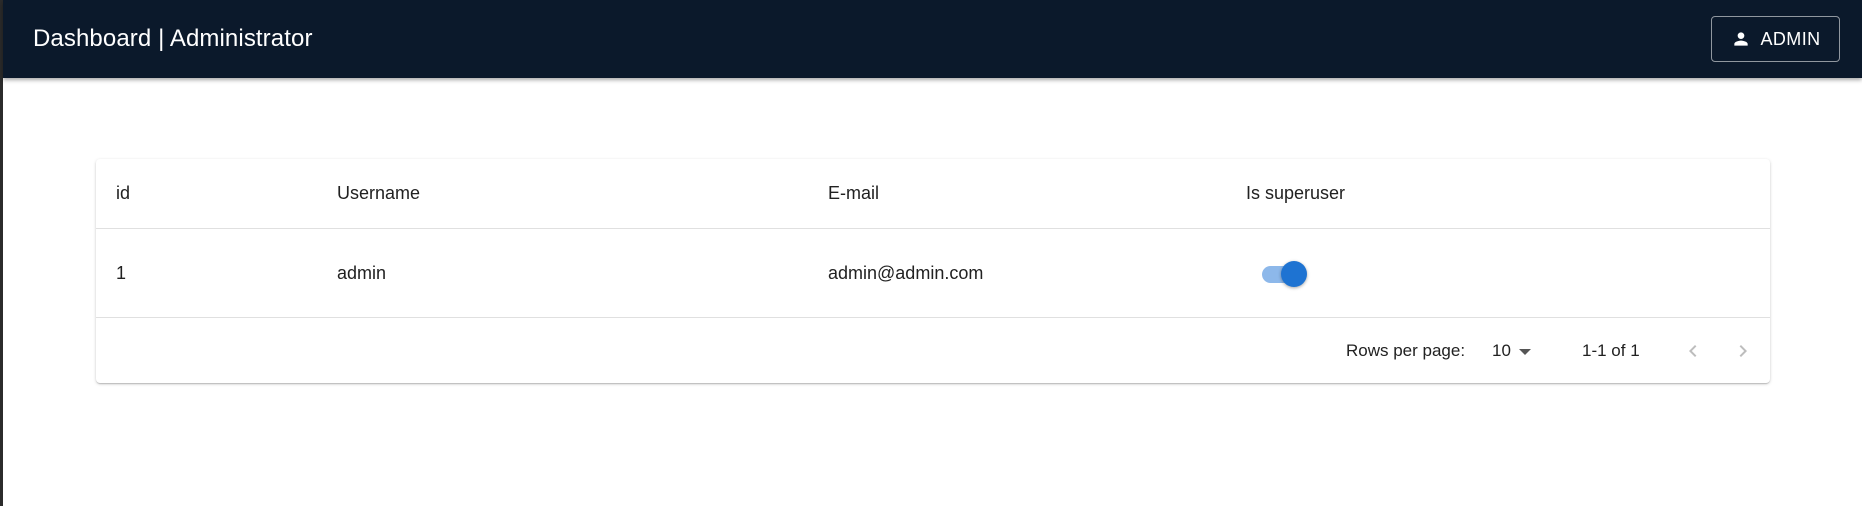  I want to click on caret-down-icon, so click(1524, 351).